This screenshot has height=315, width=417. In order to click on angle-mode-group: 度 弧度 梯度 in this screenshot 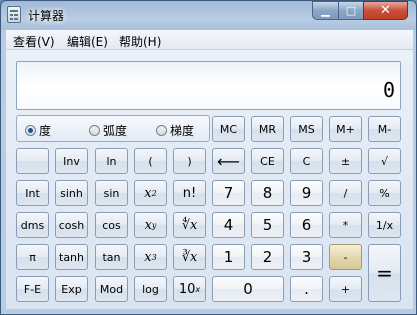, I will do `click(113, 128)`.